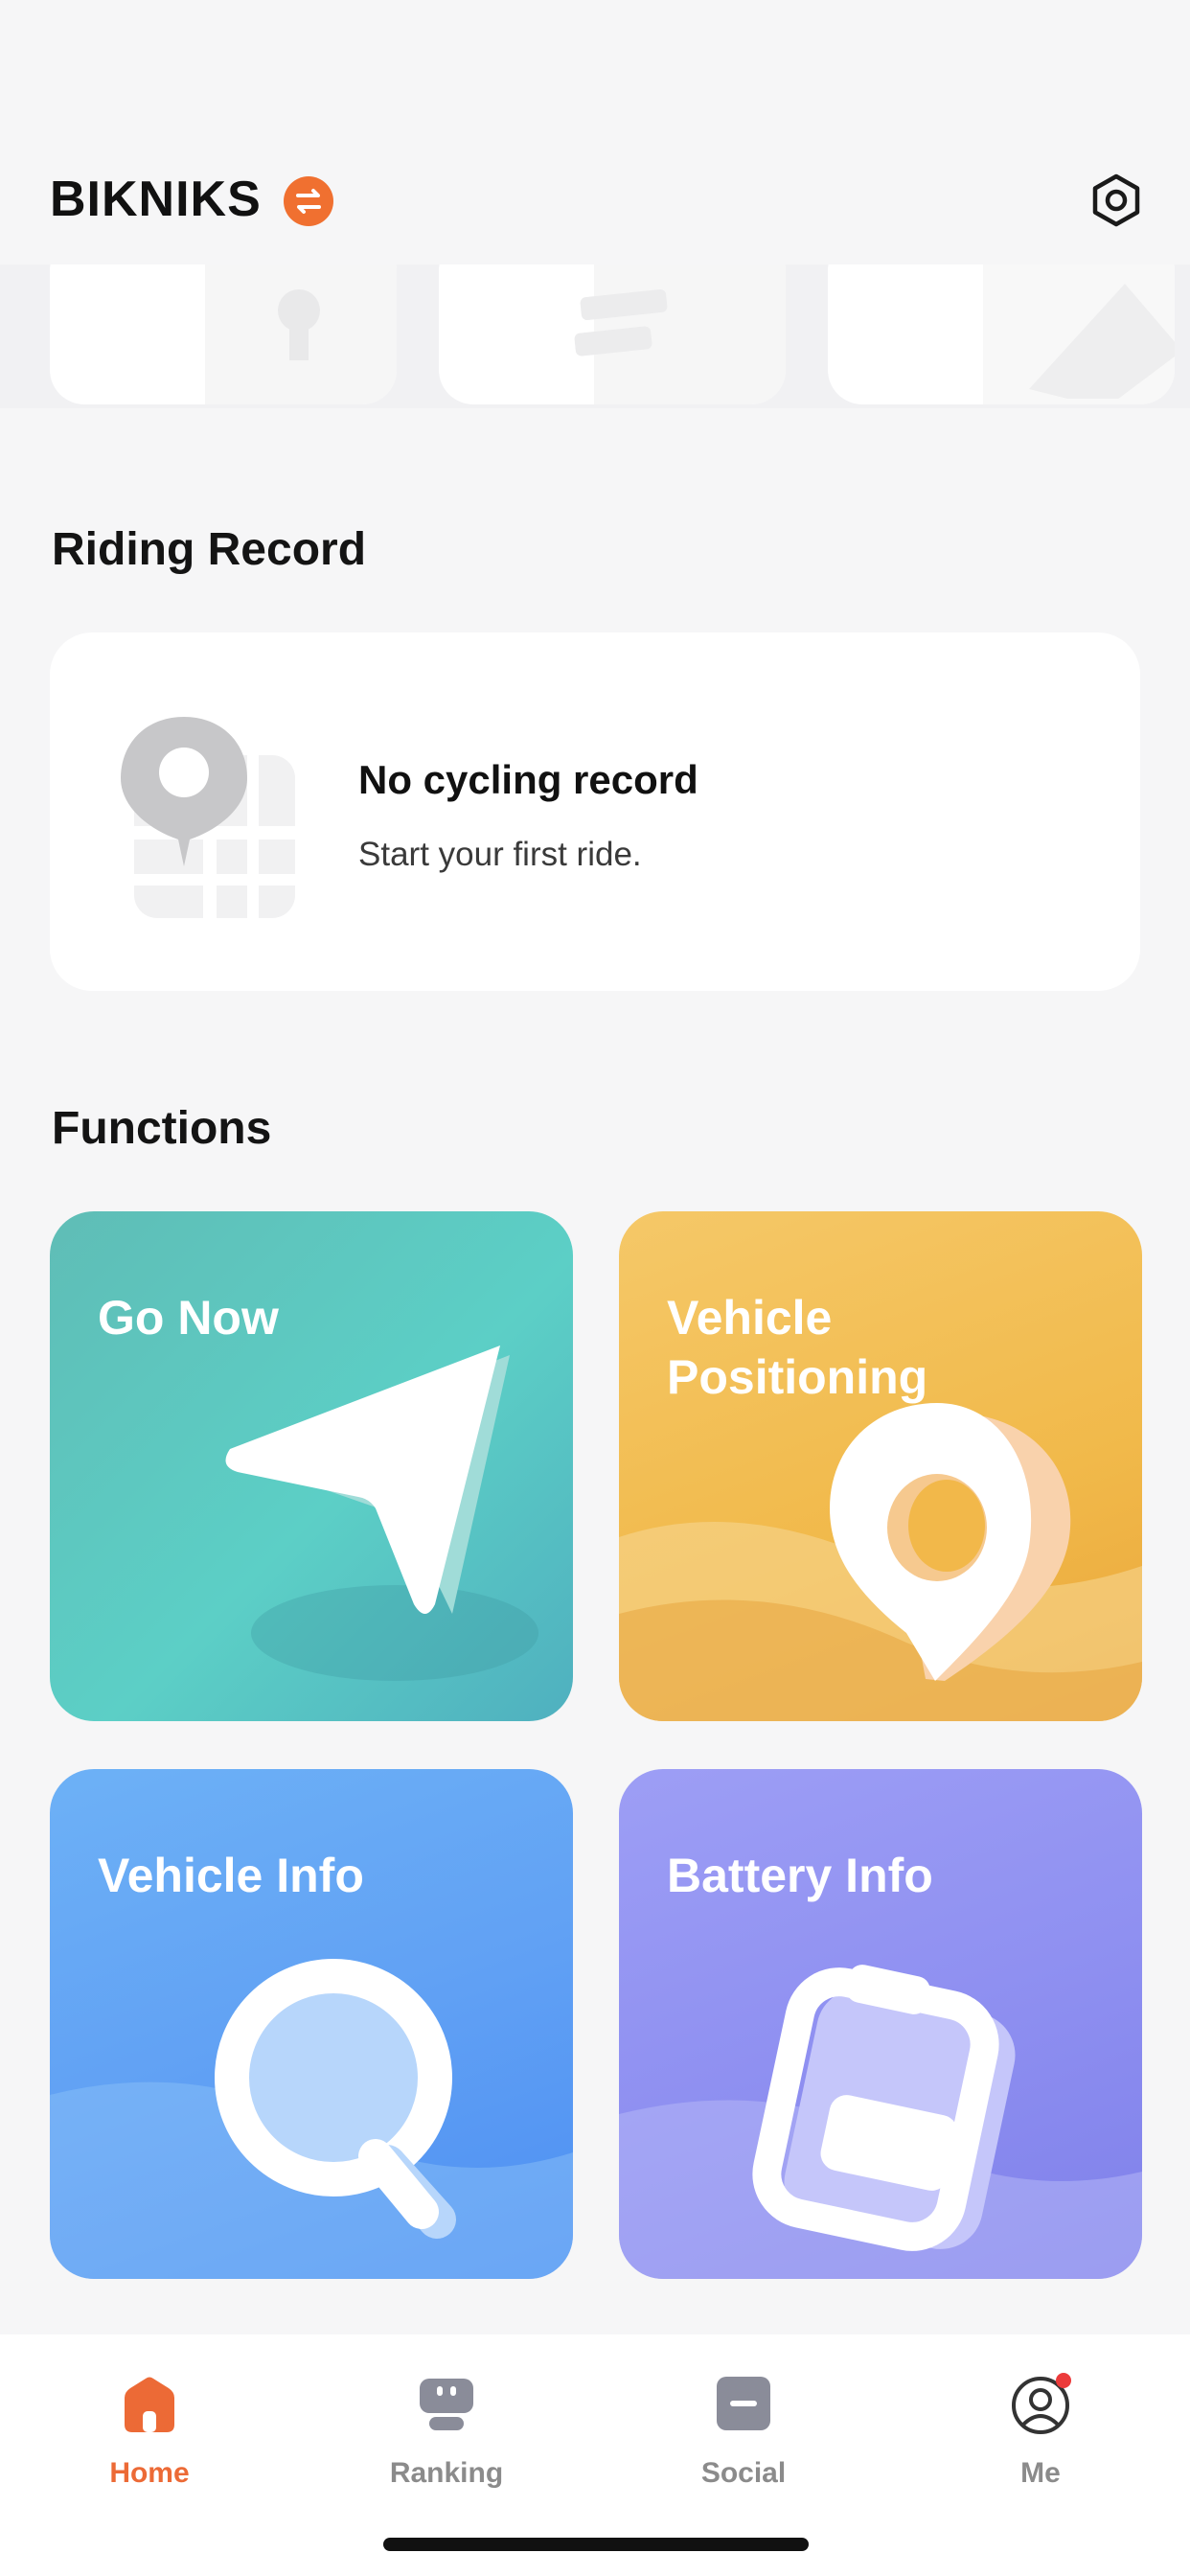  What do you see at coordinates (189, 1318) in the screenshot?
I see `go-now-label: Go Now` at bounding box center [189, 1318].